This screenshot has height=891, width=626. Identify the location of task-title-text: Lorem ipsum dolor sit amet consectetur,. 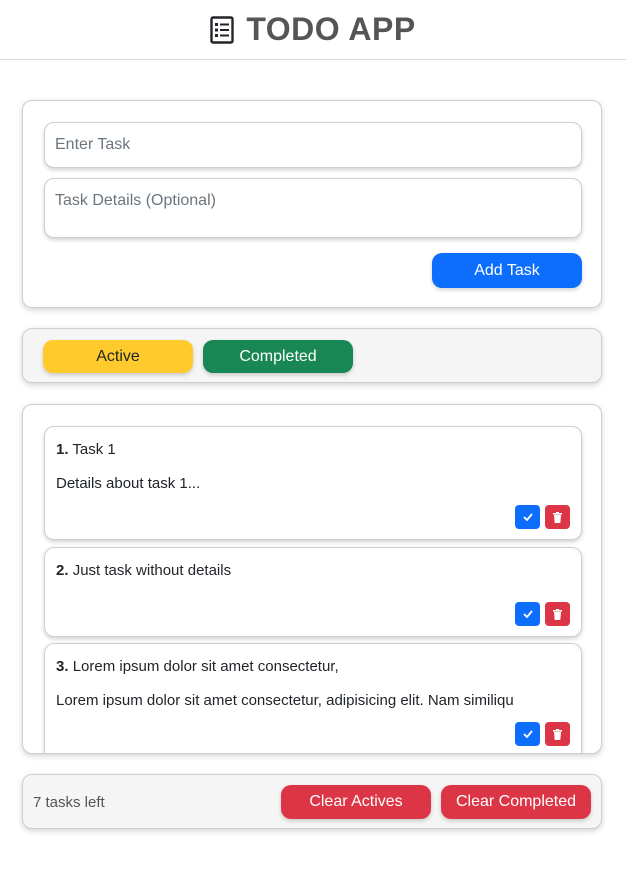
(205, 666).